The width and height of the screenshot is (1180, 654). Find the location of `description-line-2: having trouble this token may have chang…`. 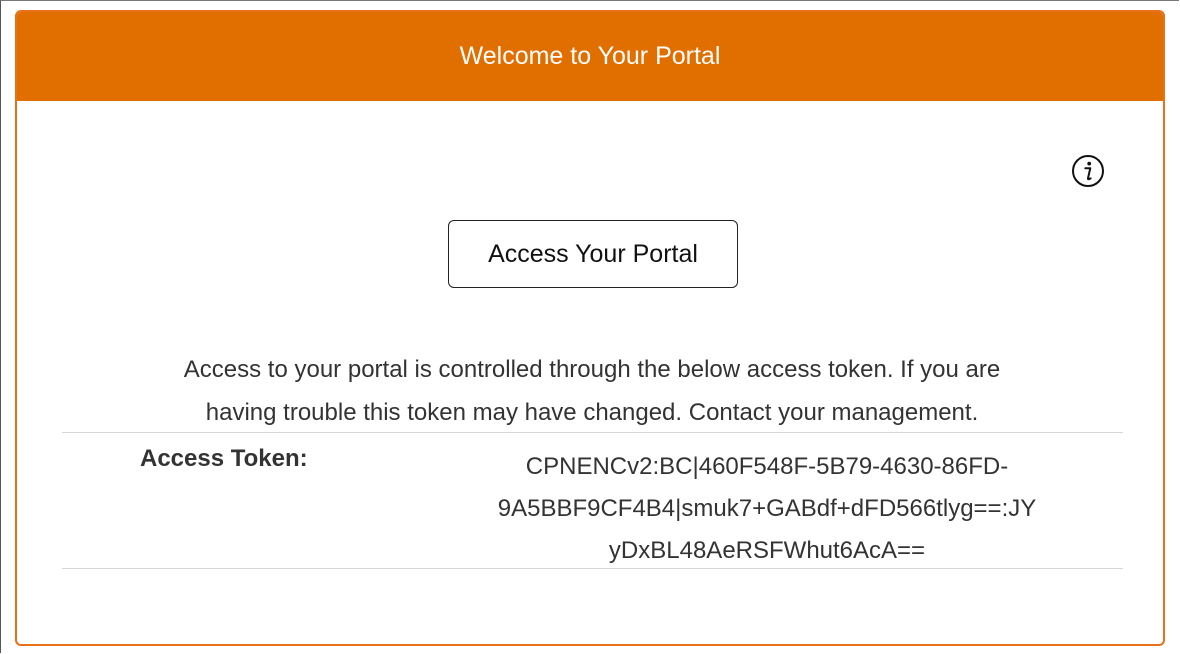

description-line-2: having trouble this token may have chang… is located at coordinates (592, 412).